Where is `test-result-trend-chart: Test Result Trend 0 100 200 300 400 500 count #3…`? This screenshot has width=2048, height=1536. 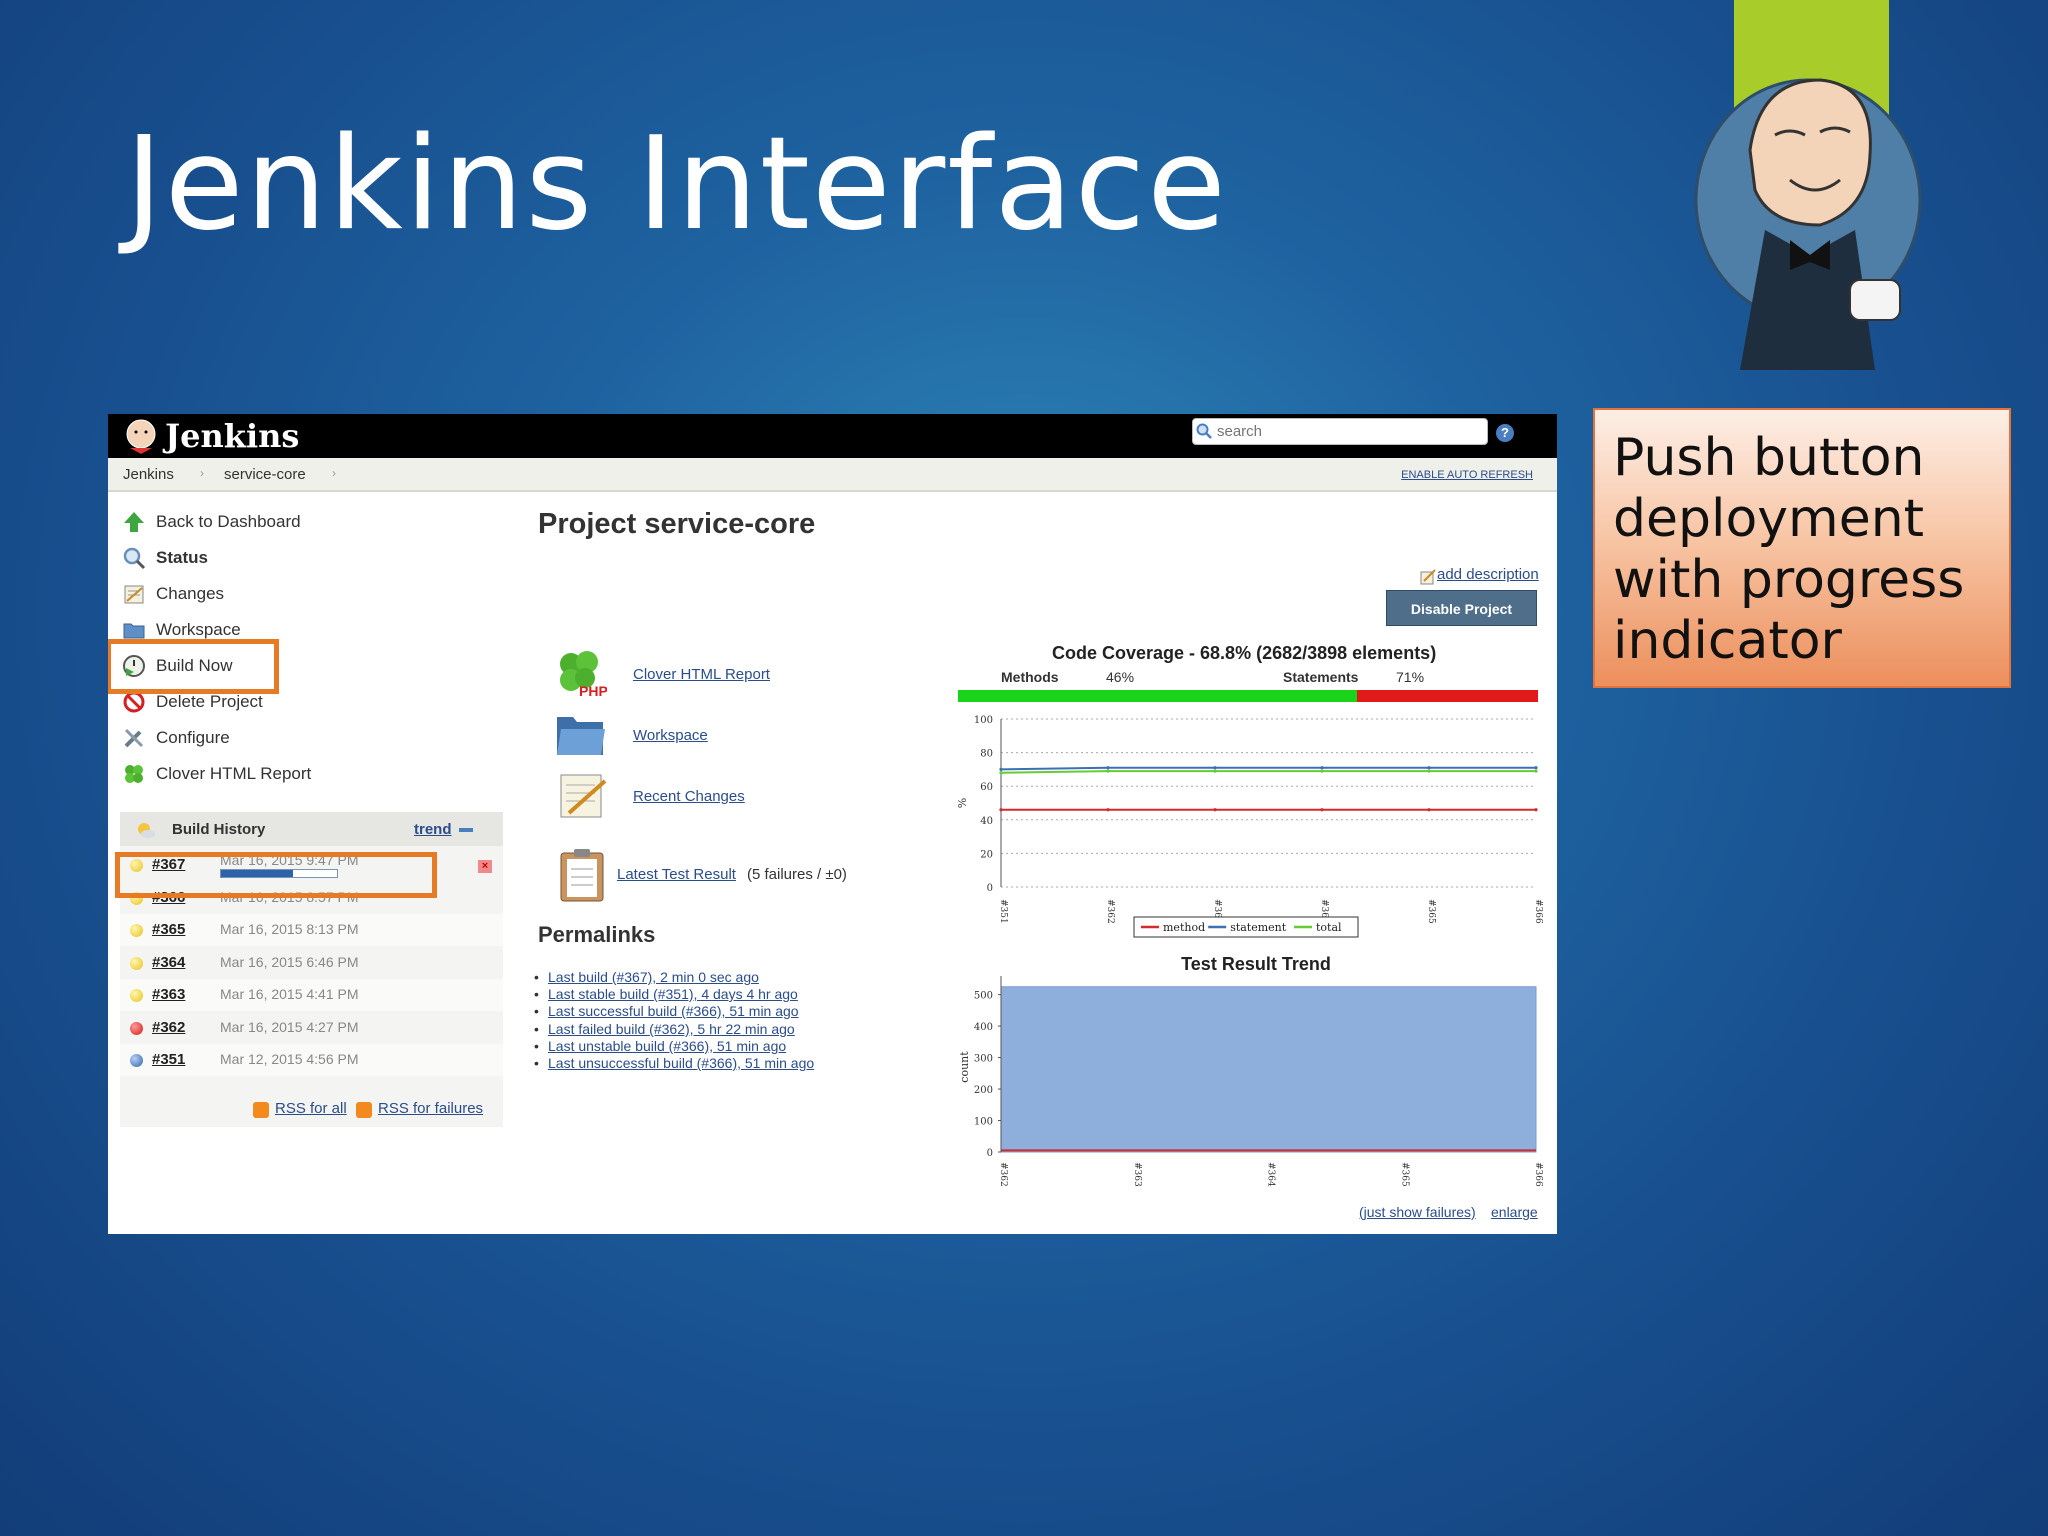 test-result-trend-chart: Test Result Trend 0 100 200 300 400 500 count #3… is located at coordinates (1250, 1070).